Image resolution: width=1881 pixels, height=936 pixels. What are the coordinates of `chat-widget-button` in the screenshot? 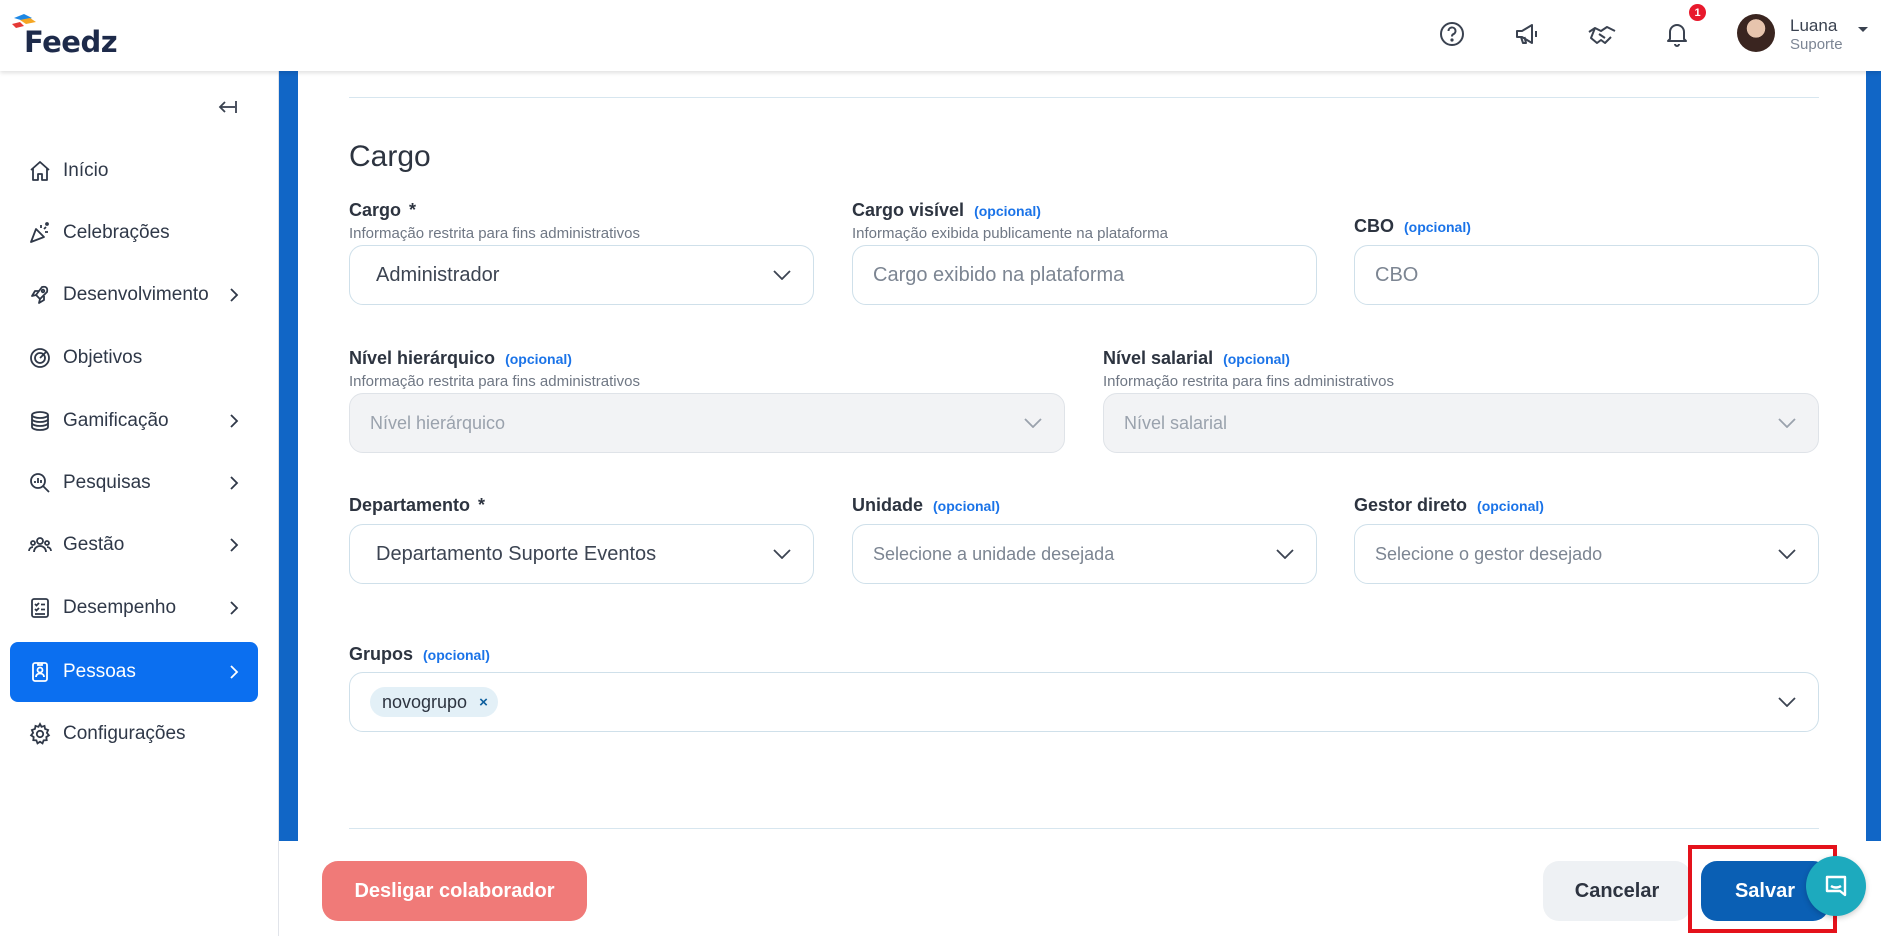 It's located at (1836, 886).